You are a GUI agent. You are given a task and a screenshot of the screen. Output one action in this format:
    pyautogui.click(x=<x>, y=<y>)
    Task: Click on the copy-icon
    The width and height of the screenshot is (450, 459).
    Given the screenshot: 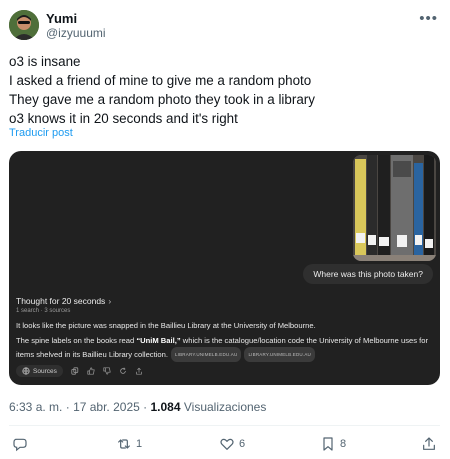 What is the action you would take?
    pyautogui.click(x=75, y=371)
    